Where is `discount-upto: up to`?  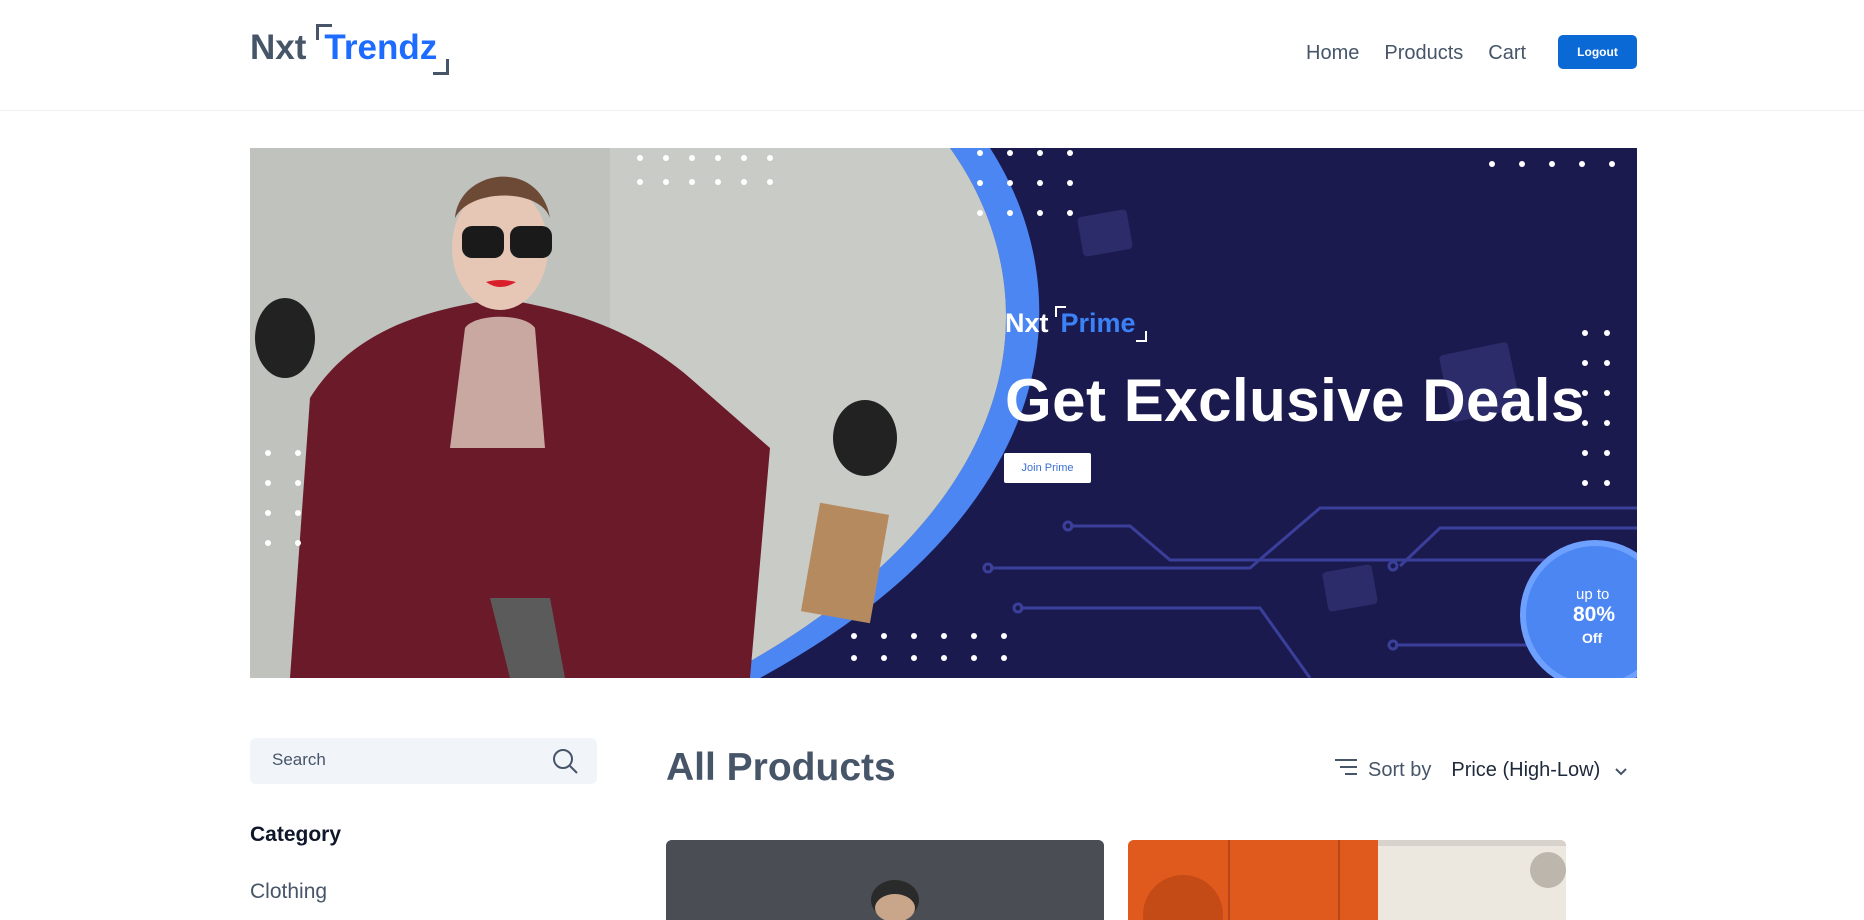
discount-upto: up to is located at coordinates (1593, 594).